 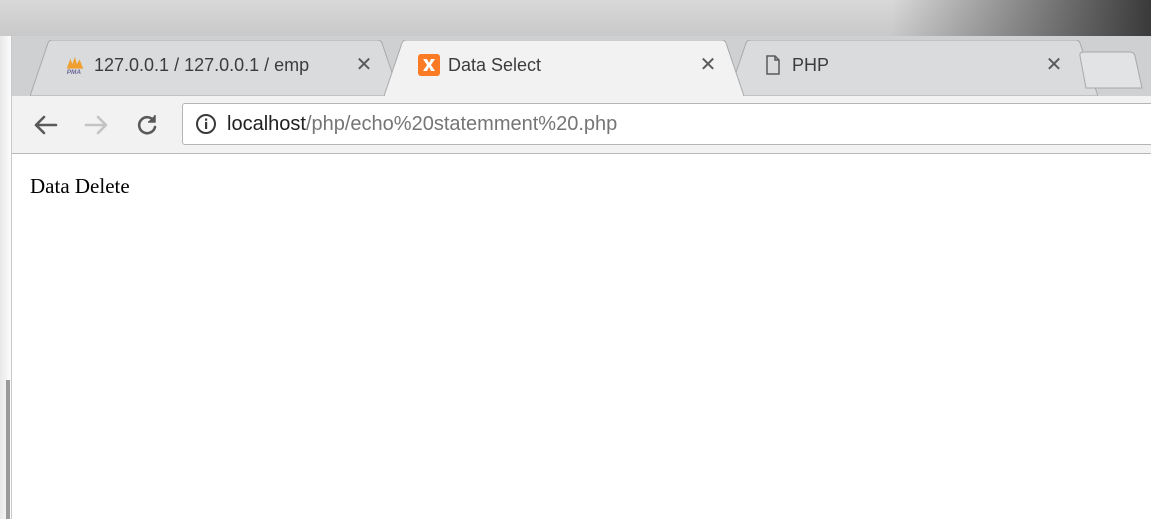 I want to click on xampp-logo-icon, so click(x=429, y=65).